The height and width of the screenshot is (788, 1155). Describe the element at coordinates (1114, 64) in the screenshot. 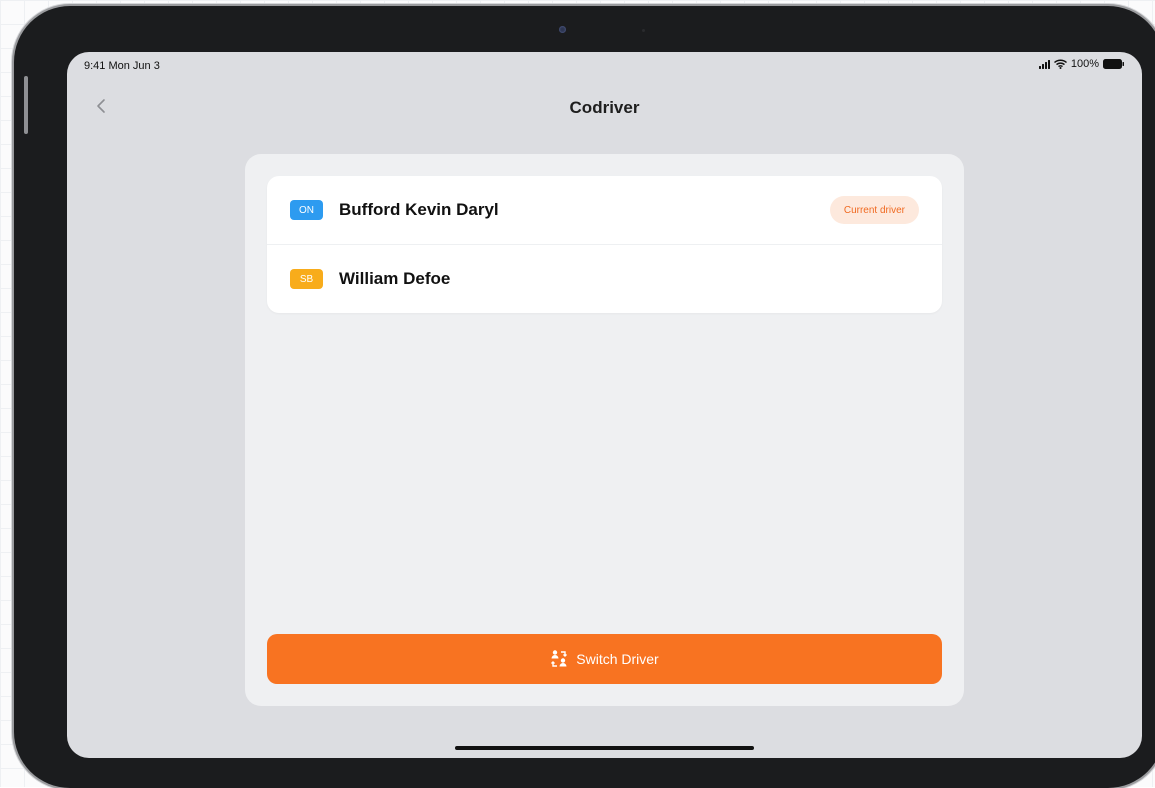

I see `battery-icon` at that location.